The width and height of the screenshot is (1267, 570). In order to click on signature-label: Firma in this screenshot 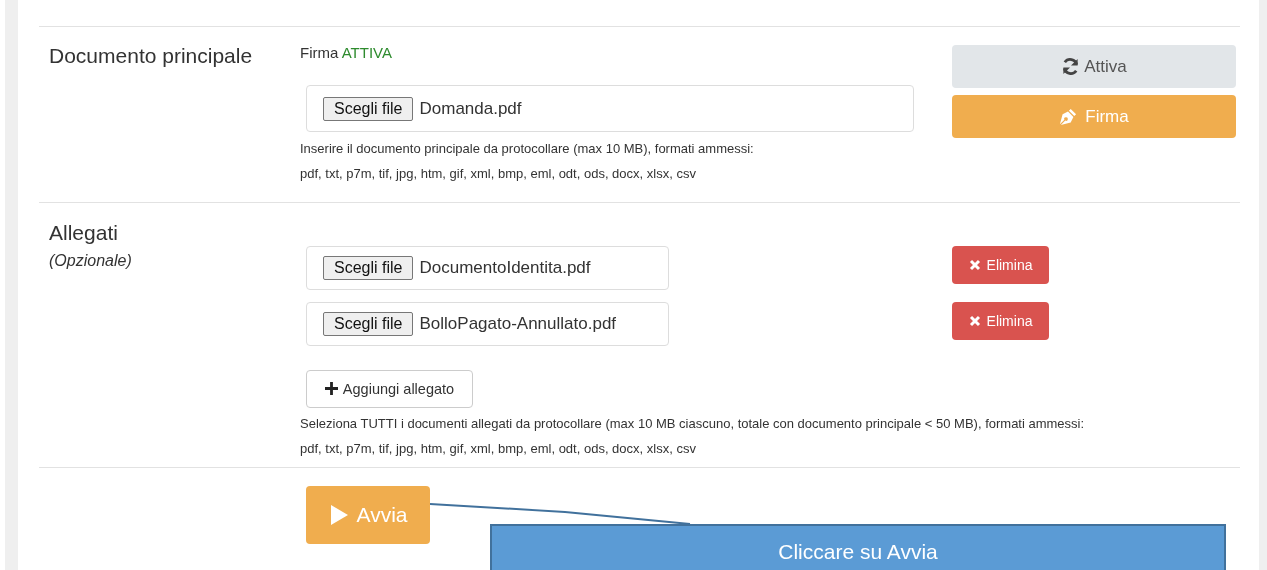, I will do `click(319, 52)`.